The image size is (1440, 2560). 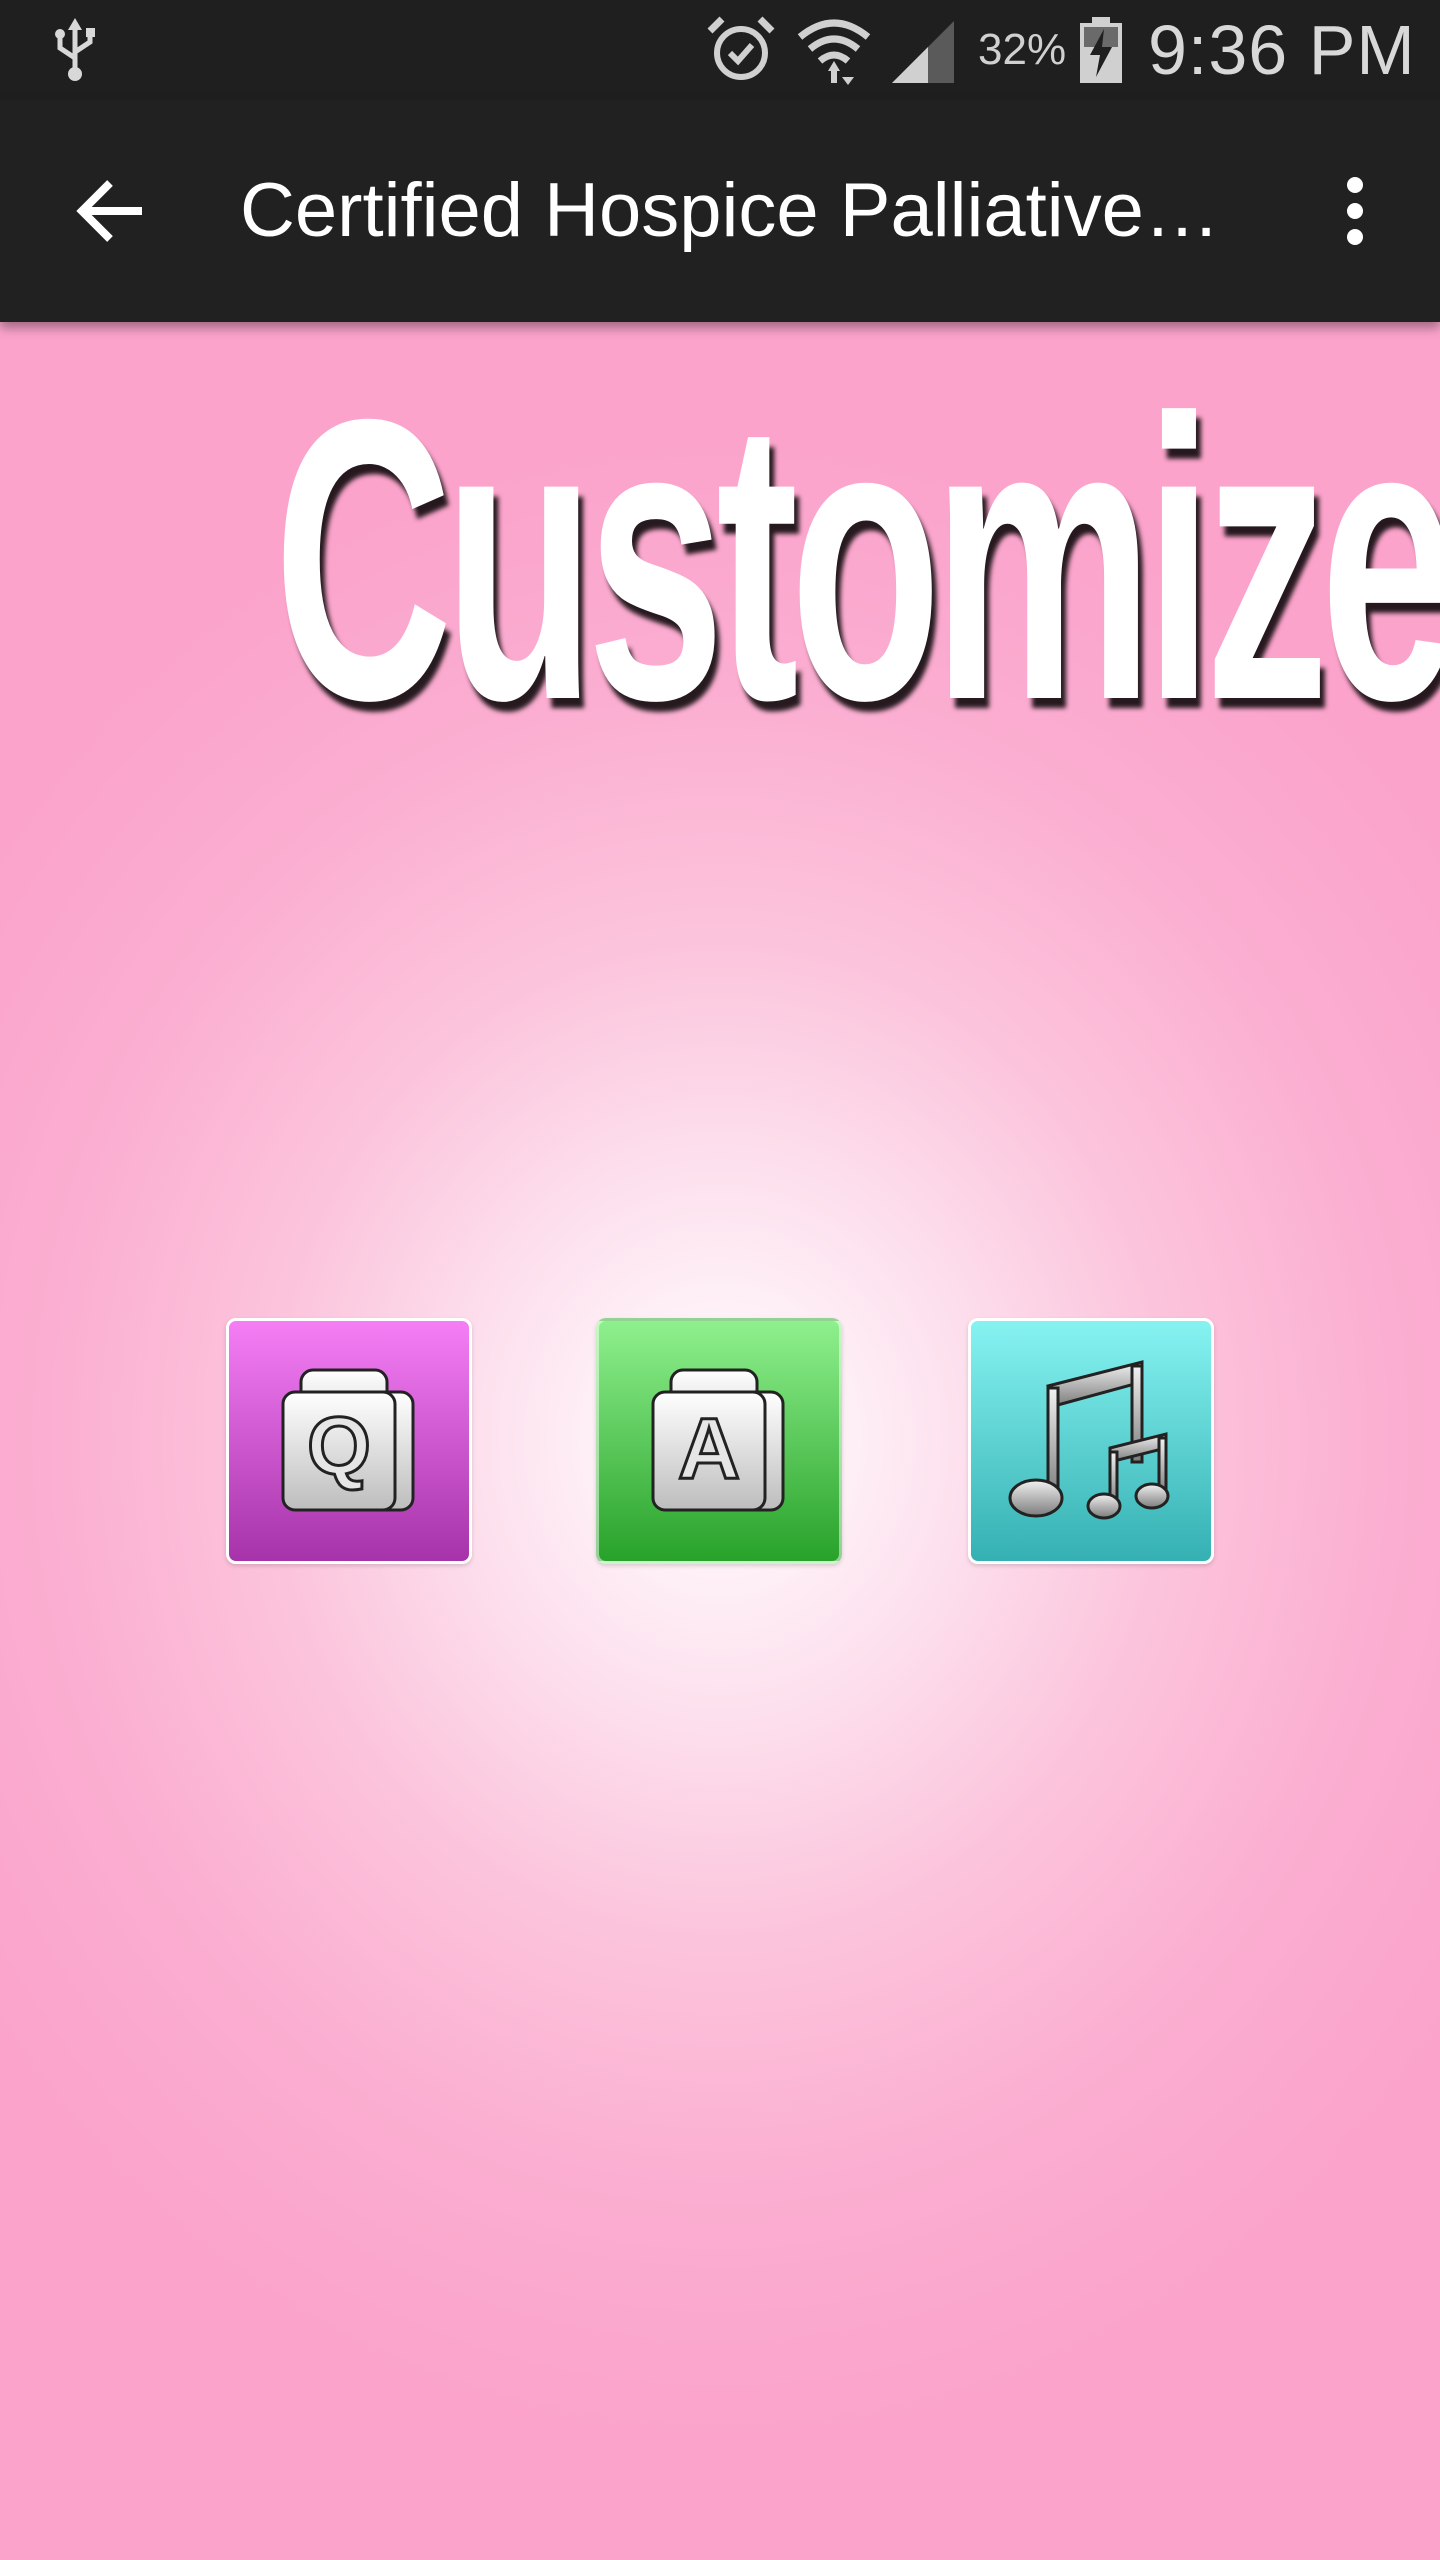 I want to click on wifi-icon, so click(x=834, y=50).